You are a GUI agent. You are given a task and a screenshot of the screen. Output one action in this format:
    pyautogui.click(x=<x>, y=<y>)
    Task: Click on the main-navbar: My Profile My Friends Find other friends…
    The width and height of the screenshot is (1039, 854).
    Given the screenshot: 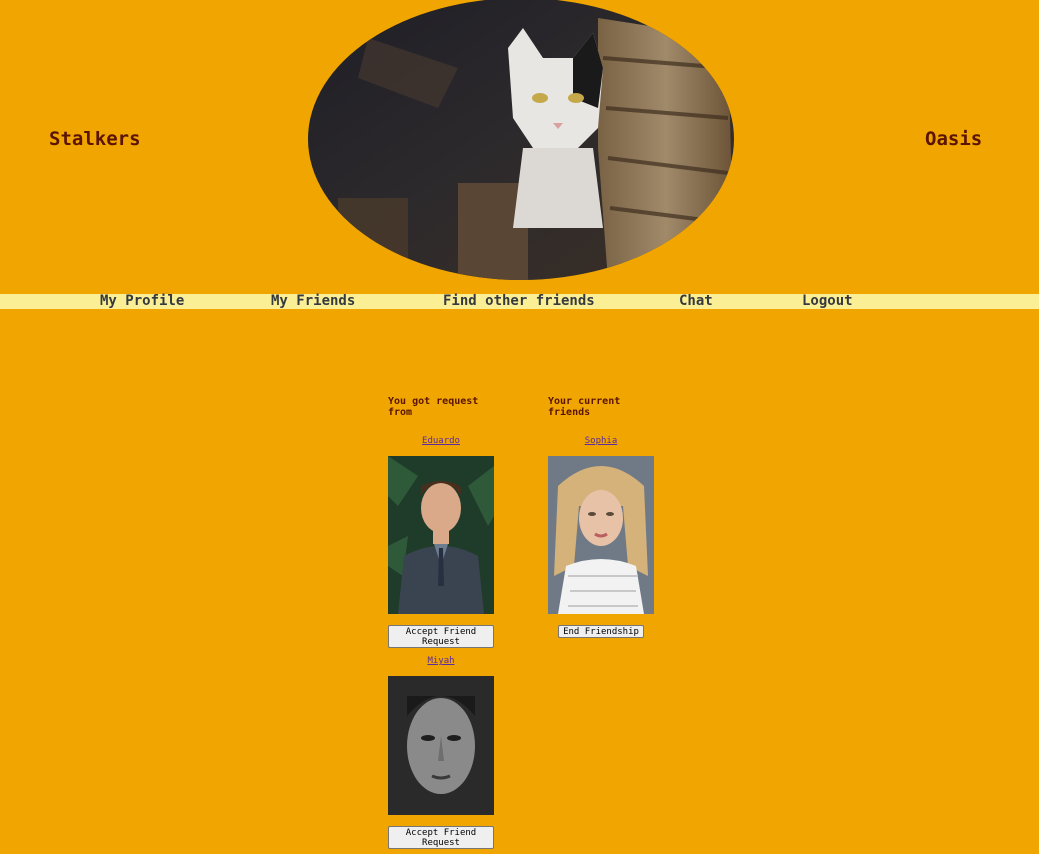 What is the action you would take?
    pyautogui.click(x=519, y=301)
    